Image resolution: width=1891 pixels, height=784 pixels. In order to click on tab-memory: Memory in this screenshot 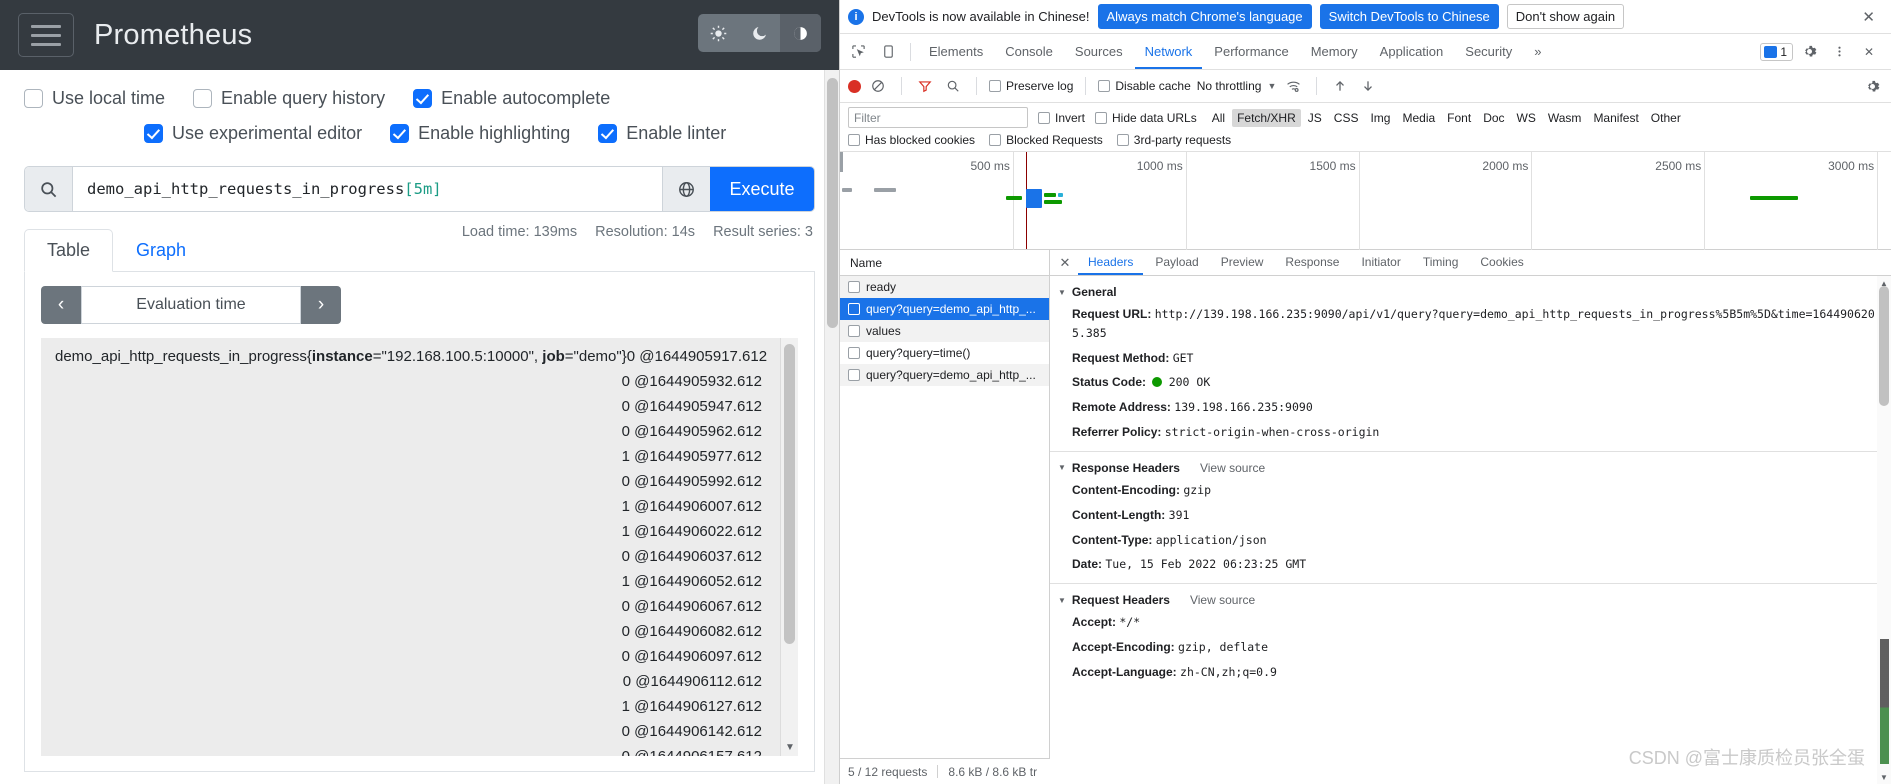, I will do `click(1334, 51)`.